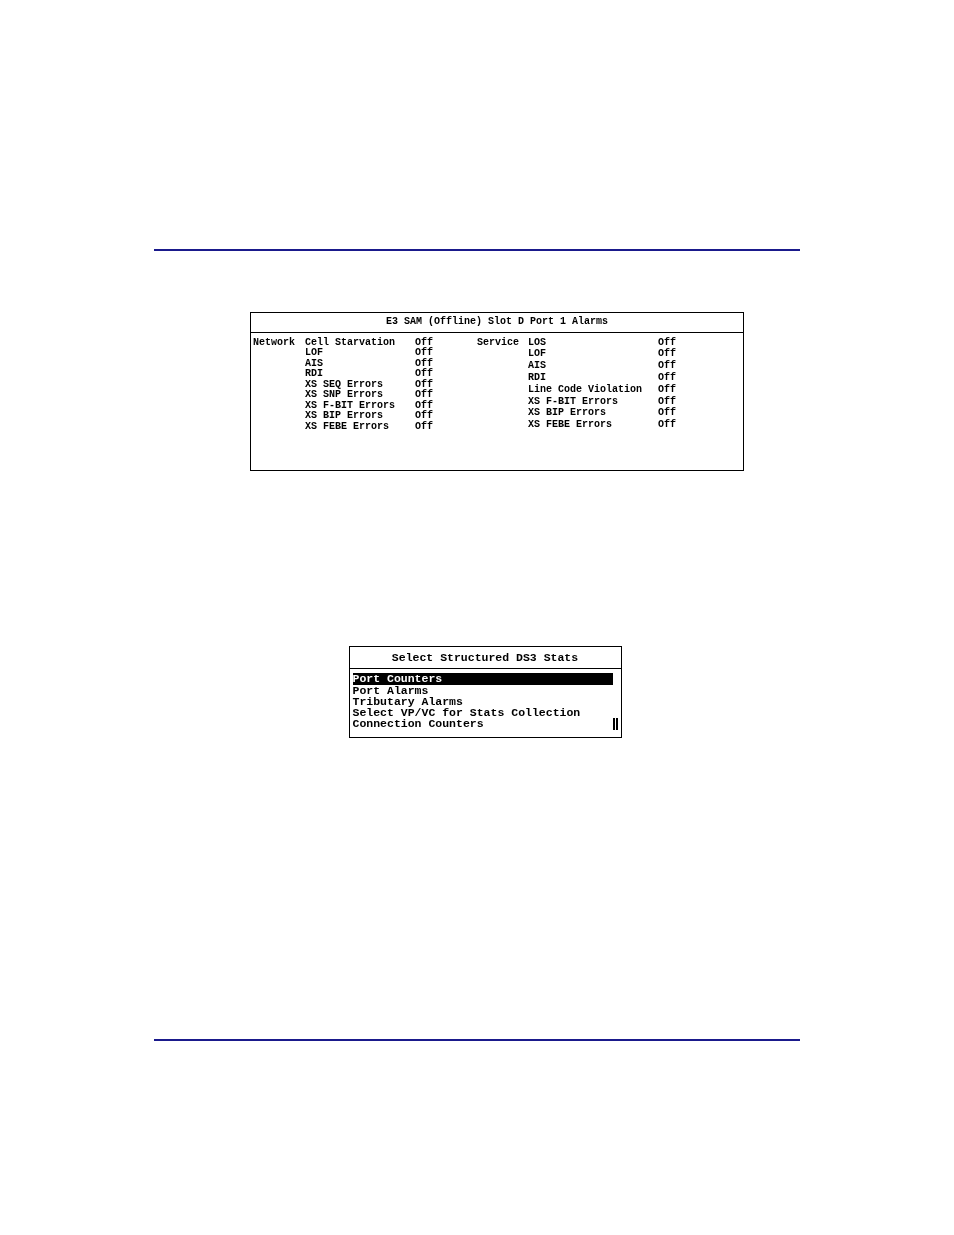 The height and width of the screenshot is (1235, 954). Describe the element at coordinates (482, 679) in the screenshot. I see `menu-item: Port Counters` at that location.